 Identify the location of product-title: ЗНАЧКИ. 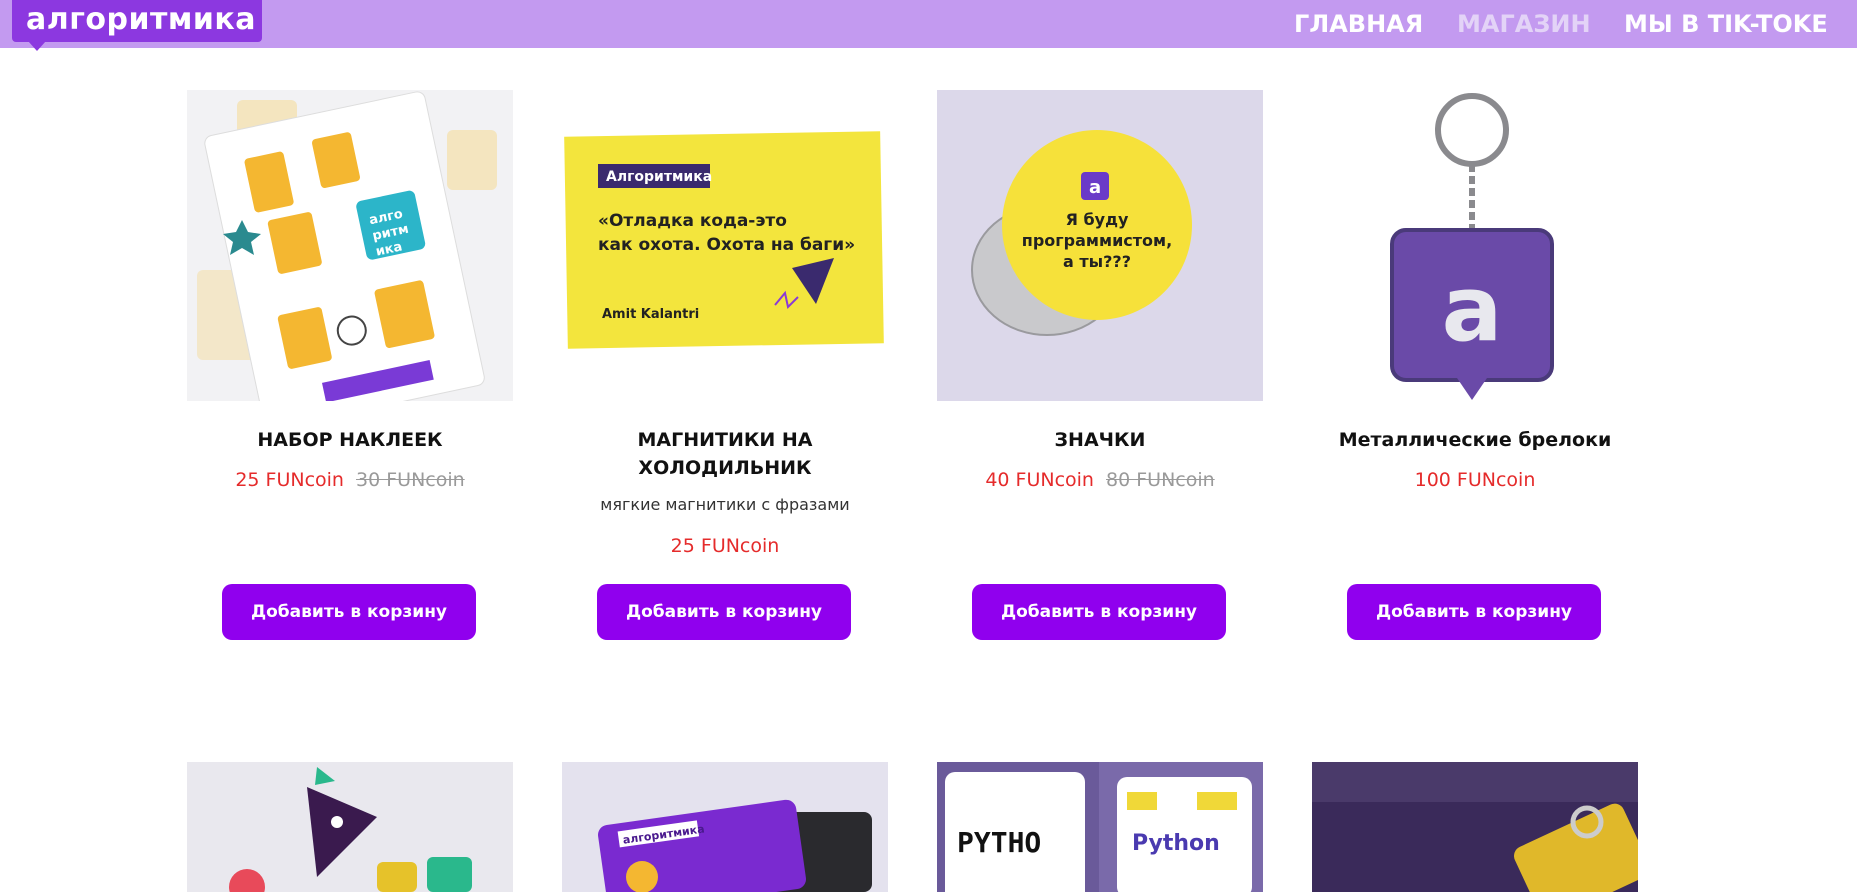
(1100, 440).